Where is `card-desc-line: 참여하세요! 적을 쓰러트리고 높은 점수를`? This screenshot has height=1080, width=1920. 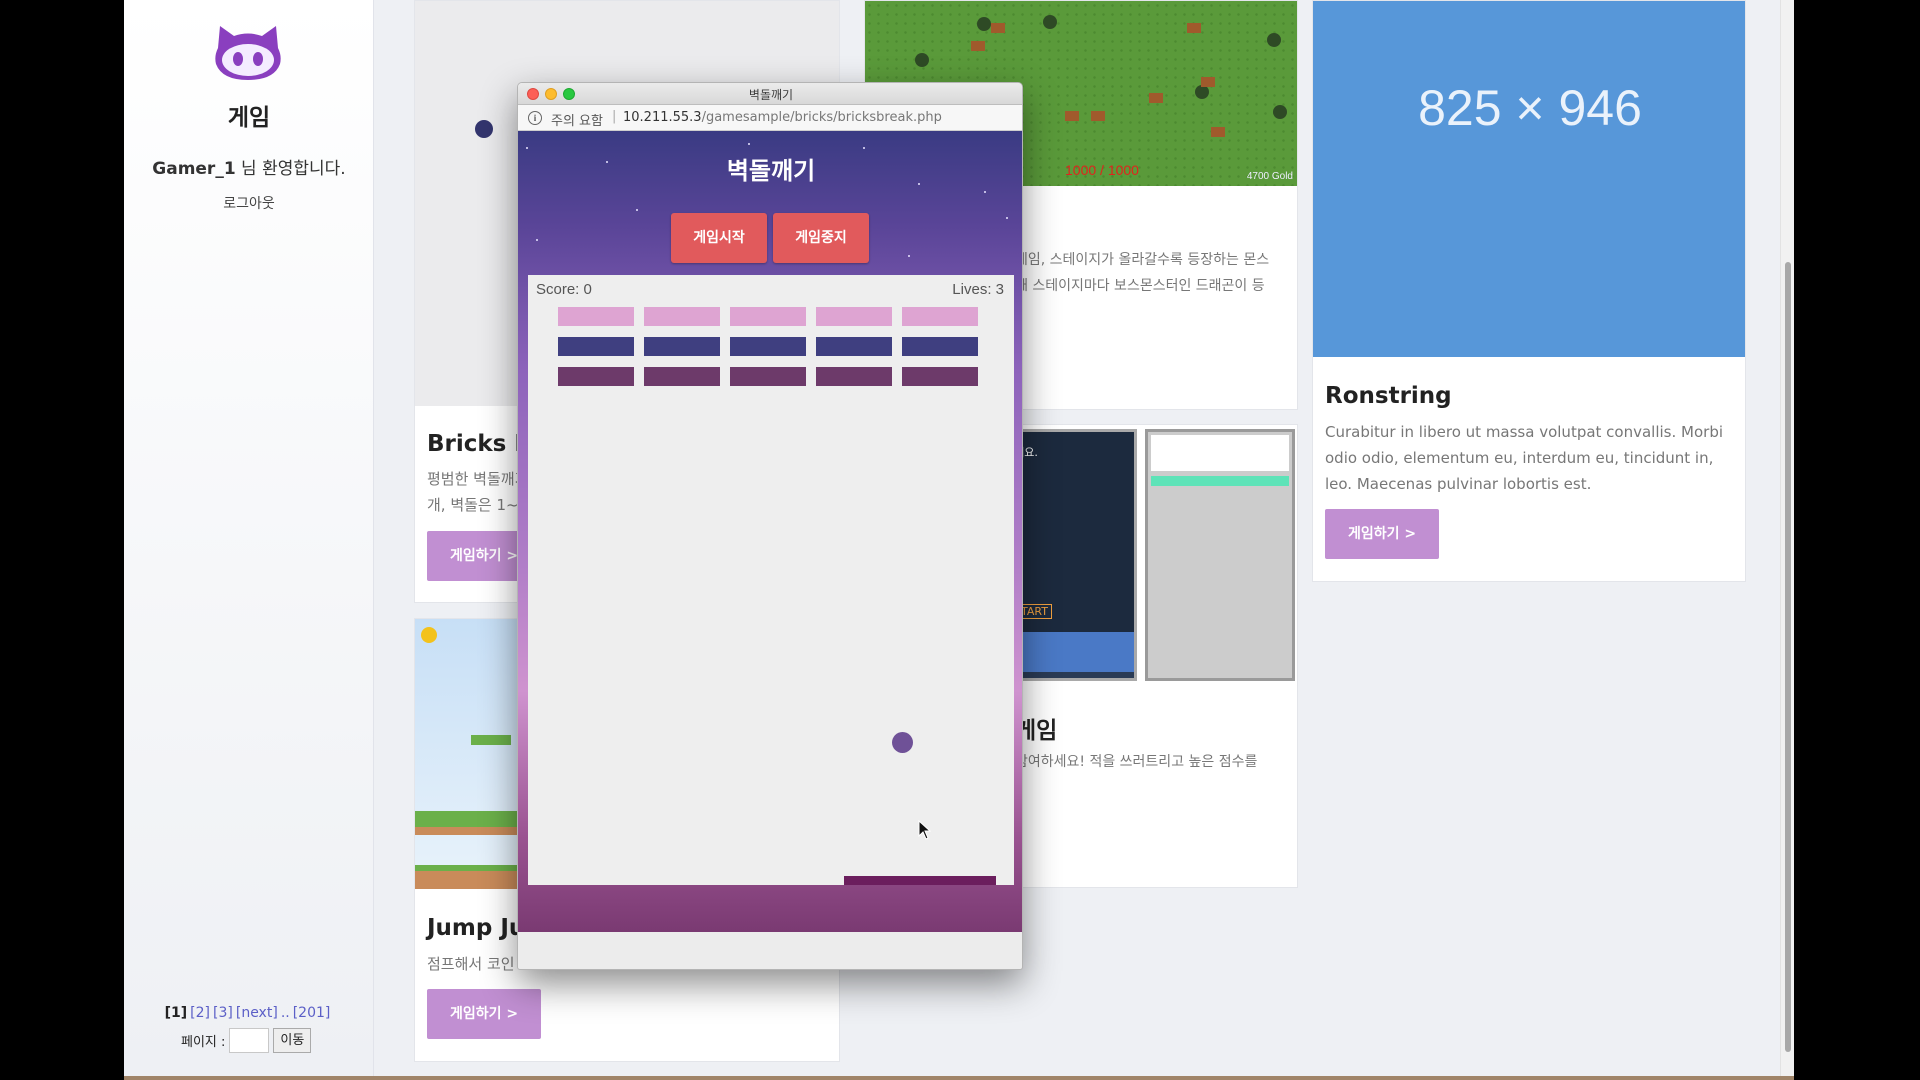
card-desc-line: 참여하세요! 적을 쓰러트리고 높은 점수를 is located at coordinates (1136, 762).